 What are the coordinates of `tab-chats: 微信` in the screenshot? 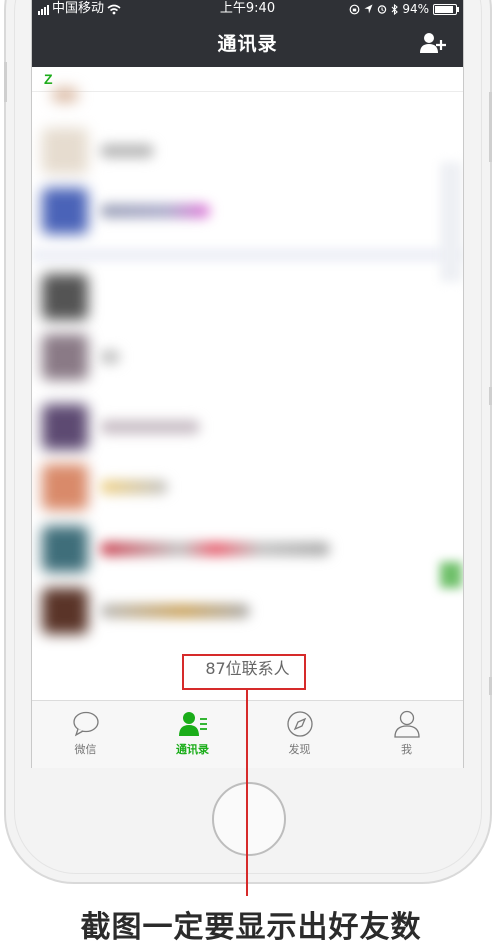 It's located at (85, 734).